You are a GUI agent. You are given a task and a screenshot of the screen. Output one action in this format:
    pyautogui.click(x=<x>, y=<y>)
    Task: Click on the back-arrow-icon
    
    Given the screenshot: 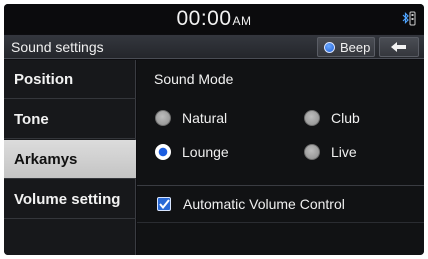 What is the action you would take?
    pyautogui.click(x=398, y=47)
    